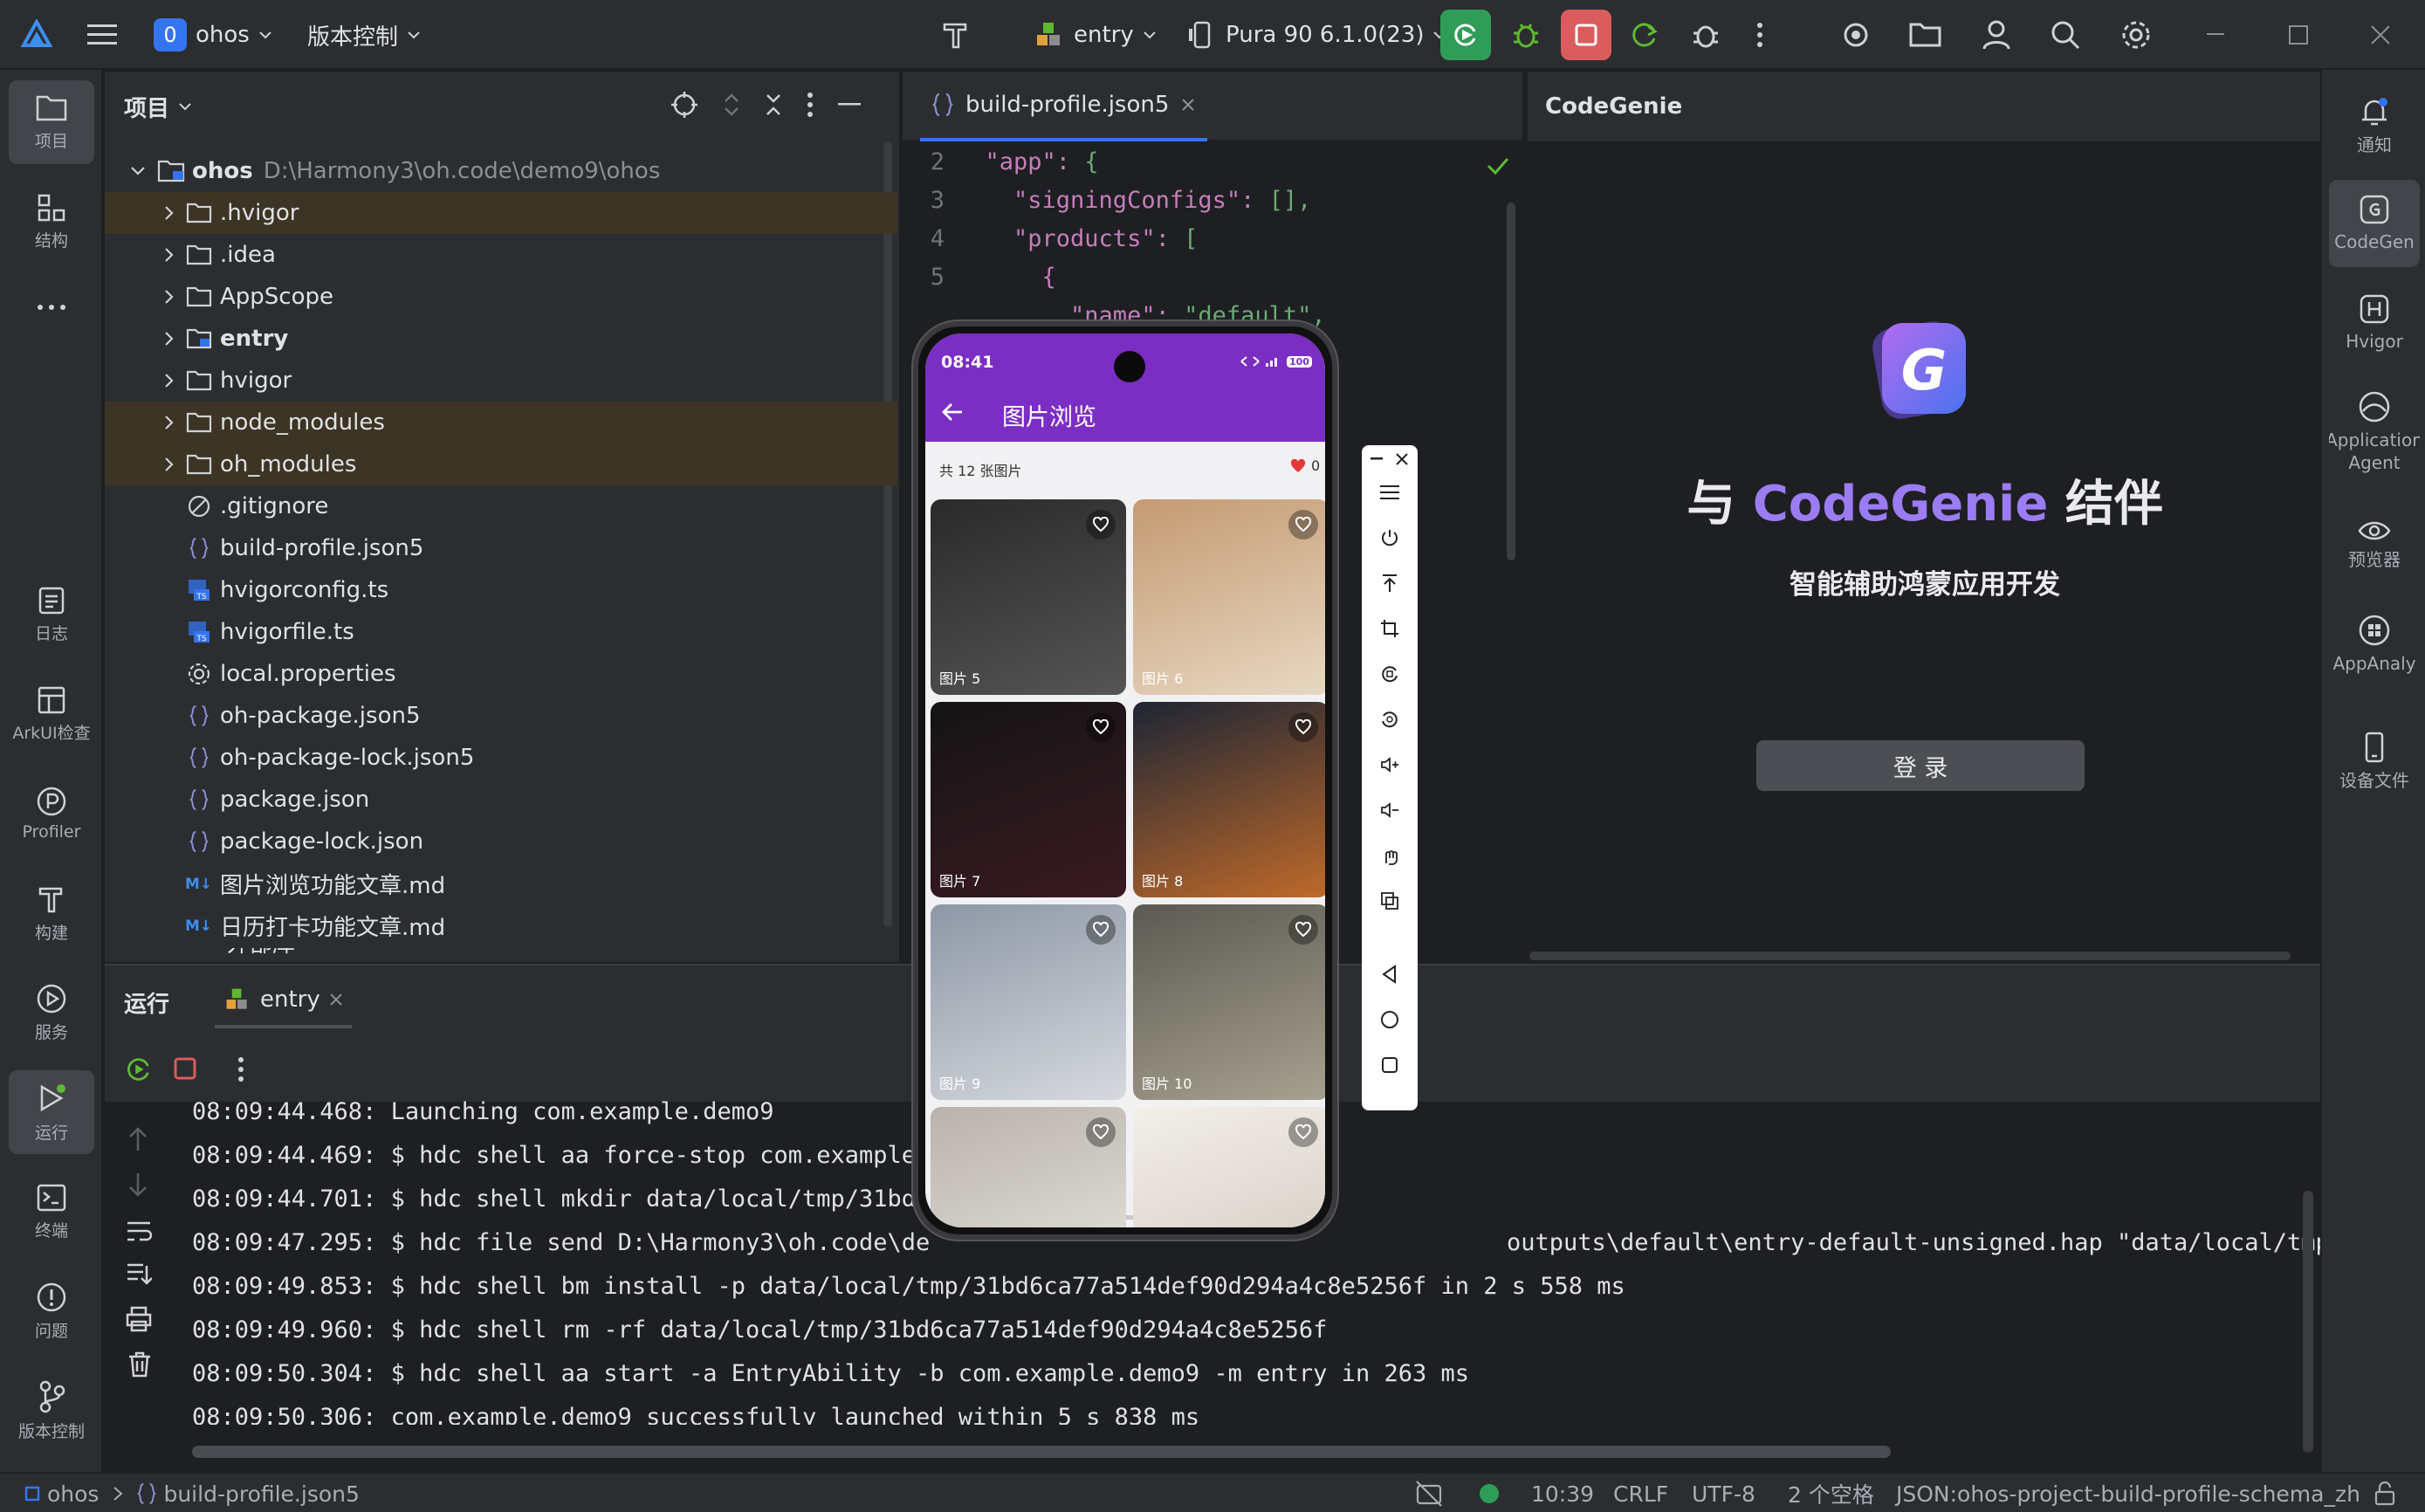 The height and width of the screenshot is (1512, 2425). What do you see at coordinates (1028, 1002) in the screenshot?
I see `photo-card: 图片 9` at bounding box center [1028, 1002].